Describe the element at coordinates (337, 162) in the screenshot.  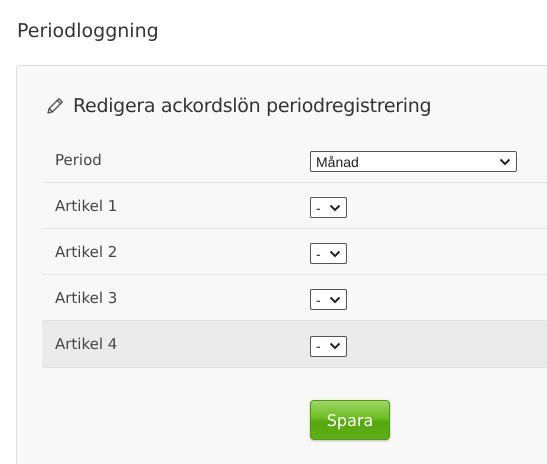
I see `dropdown-value: Månad` at that location.